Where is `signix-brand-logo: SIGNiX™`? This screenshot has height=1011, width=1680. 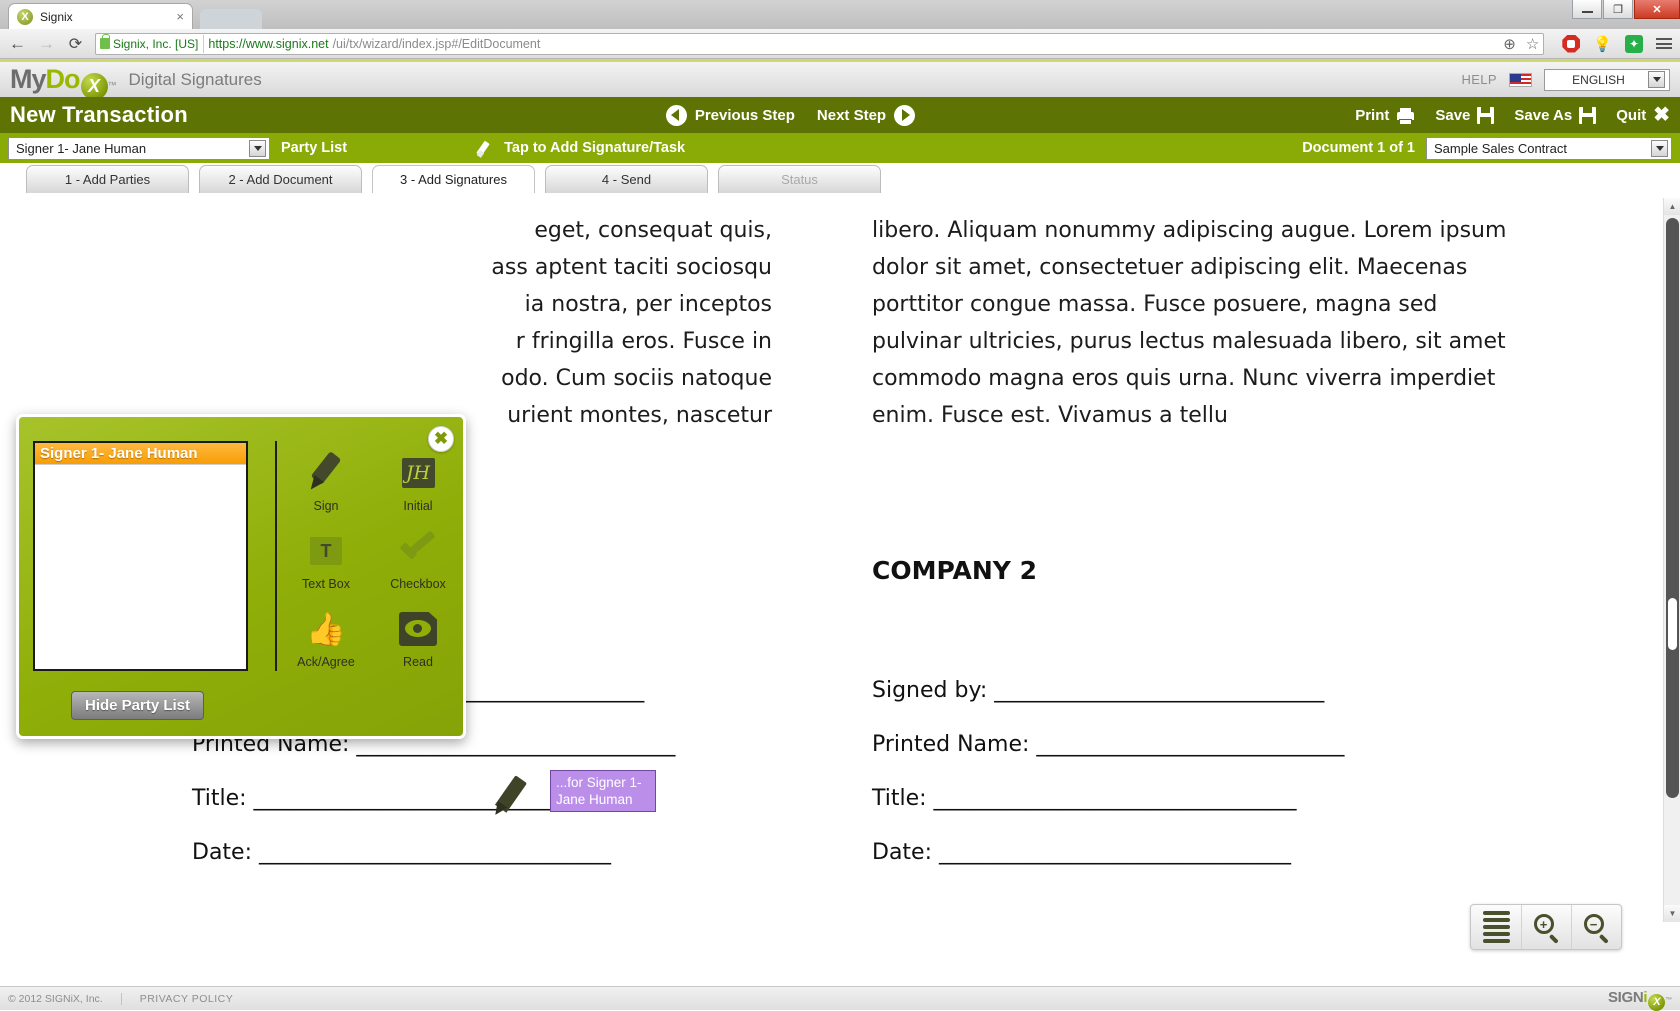
signix-brand-logo: SIGNiX™ is located at coordinates (1640, 998).